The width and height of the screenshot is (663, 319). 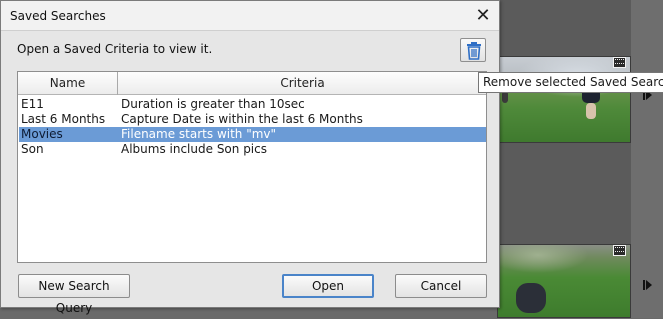 What do you see at coordinates (591, 111) in the screenshot?
I see `thumbnail-figure-legs` at bounding box center [591, 111].